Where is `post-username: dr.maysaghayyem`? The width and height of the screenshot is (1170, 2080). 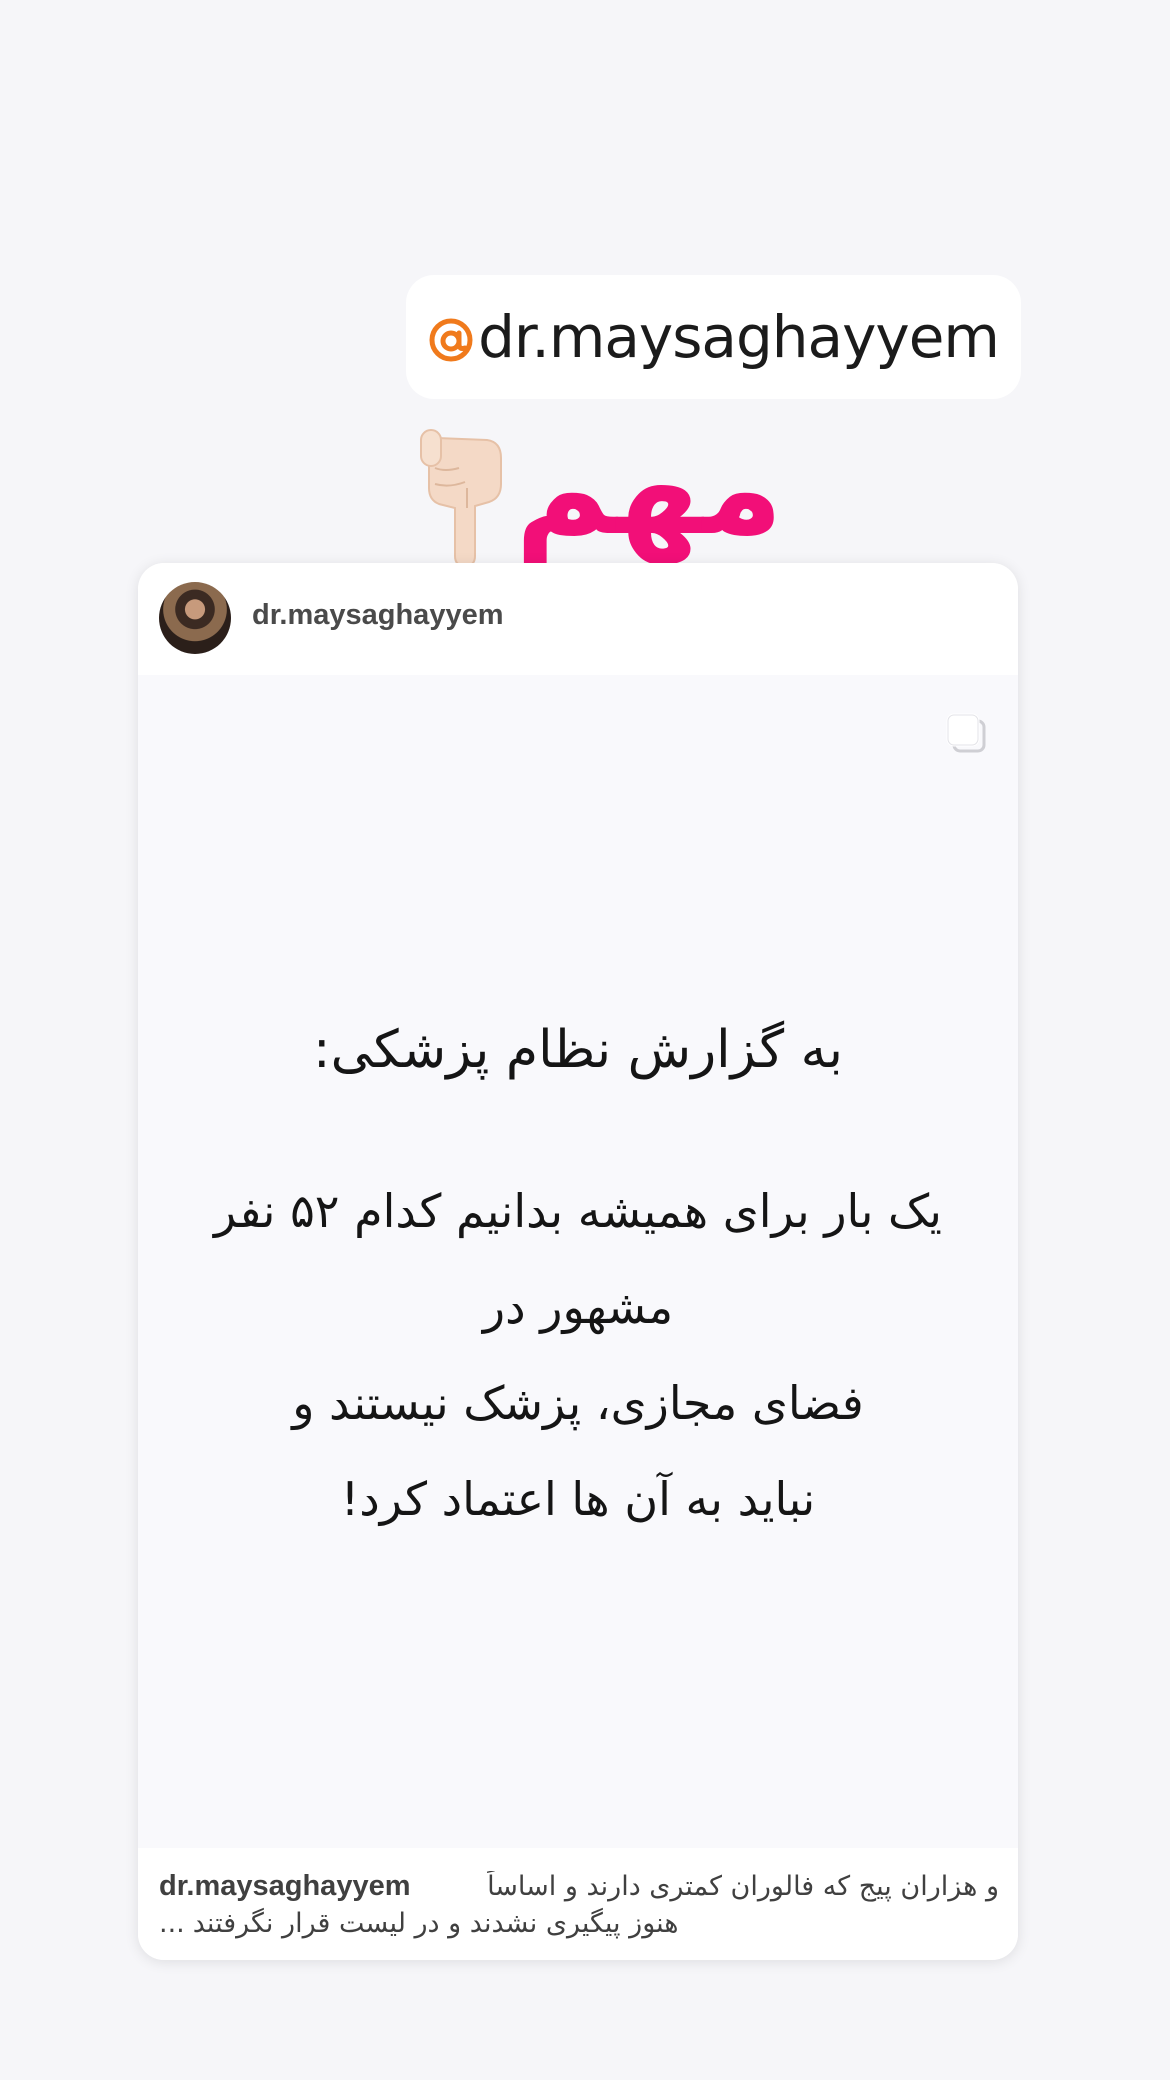
post-username: dr.maysaghayyem is located at coordinates (377, 615).